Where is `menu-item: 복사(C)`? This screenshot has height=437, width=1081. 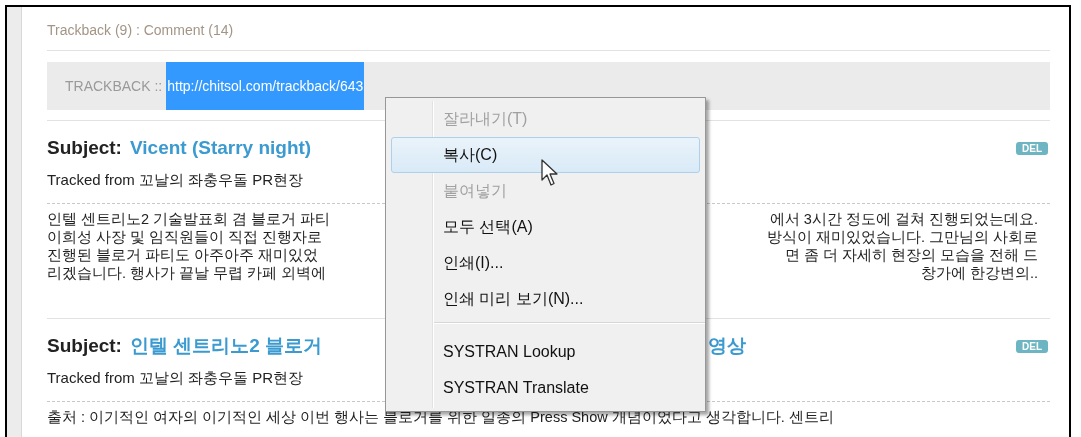 menu-item: 복사(C) is located at coordinates (545, 155).